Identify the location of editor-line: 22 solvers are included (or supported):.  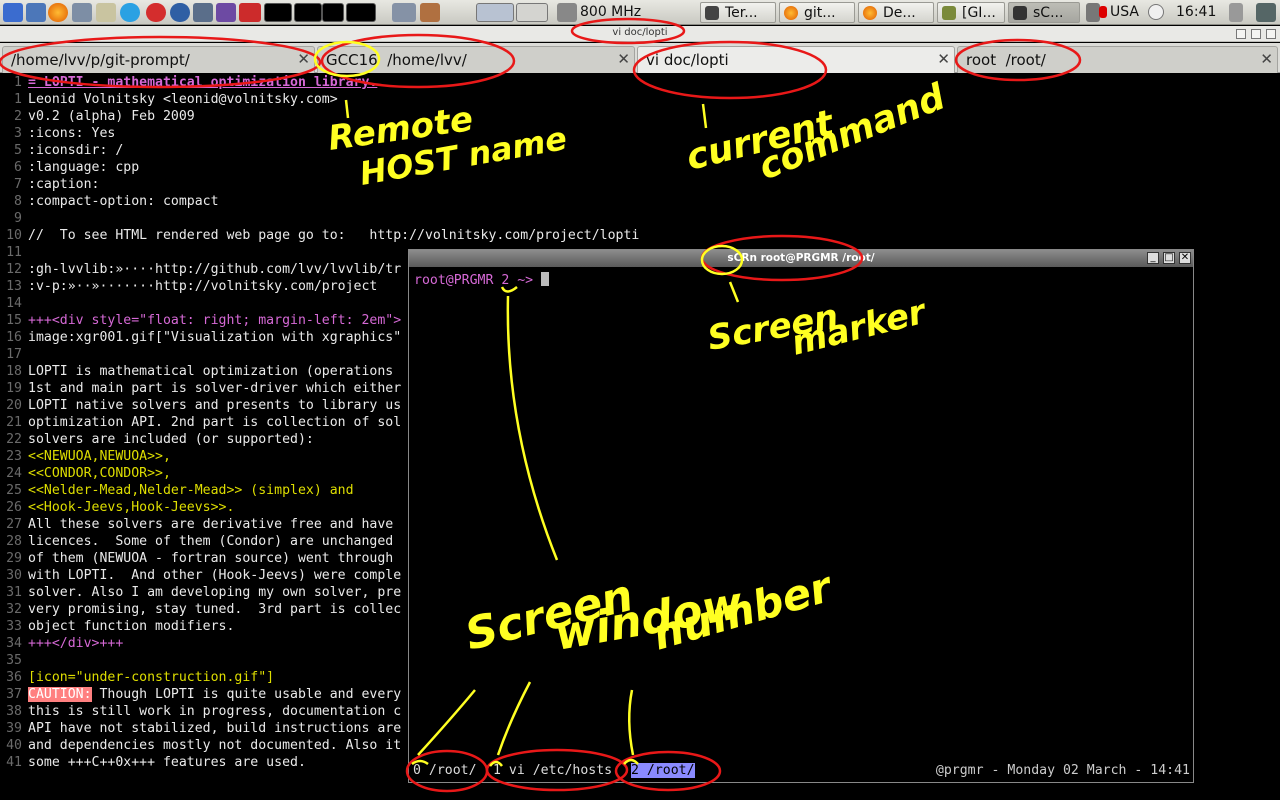
(157, 439).